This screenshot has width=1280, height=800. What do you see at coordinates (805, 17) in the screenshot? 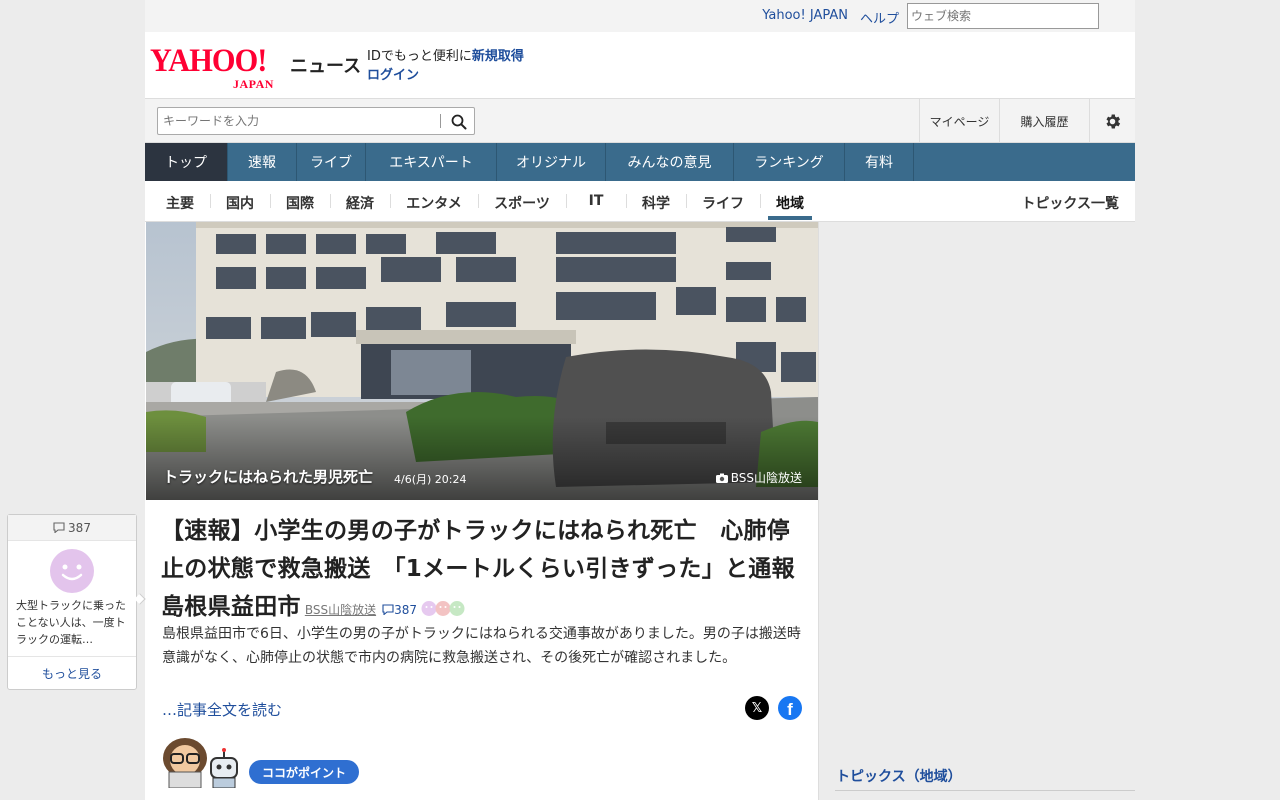
I see `yahoo-japan-link: Yahoo! JAPAN` at bounding box center [805, 17].